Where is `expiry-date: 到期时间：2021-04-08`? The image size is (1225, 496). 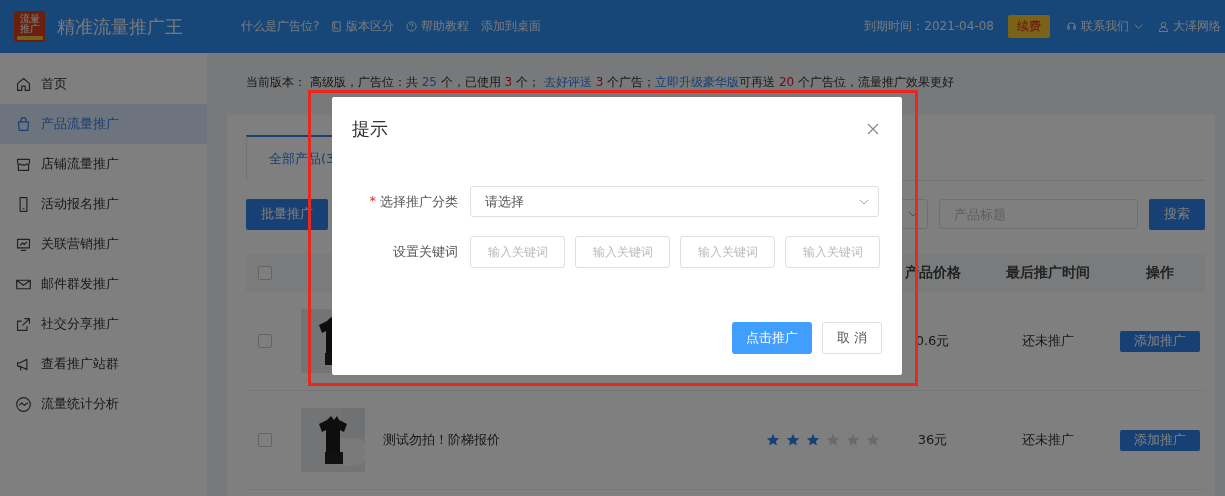 expiry-date: 到期时间：2021-04-08 is located at coordinates (929, 26).